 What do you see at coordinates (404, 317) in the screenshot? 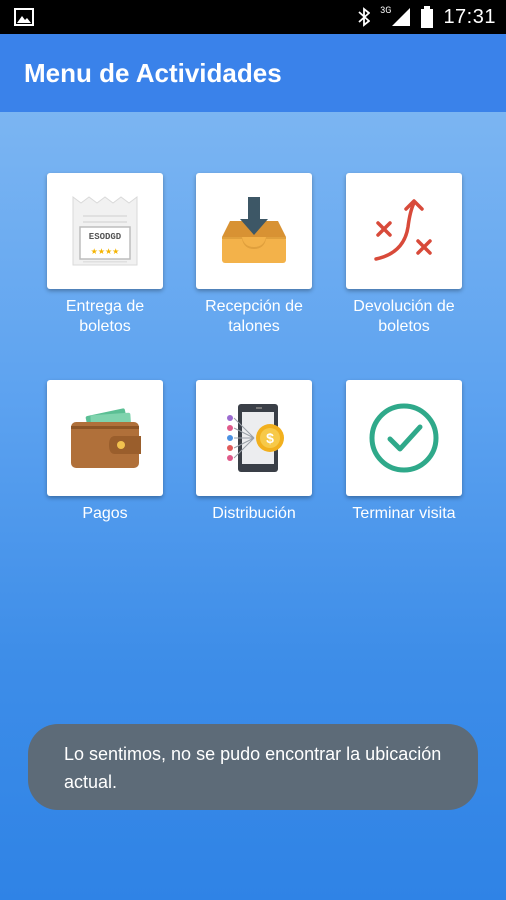
I see `tile-label: Devolución de boletos` at bounding box center [404, 317].